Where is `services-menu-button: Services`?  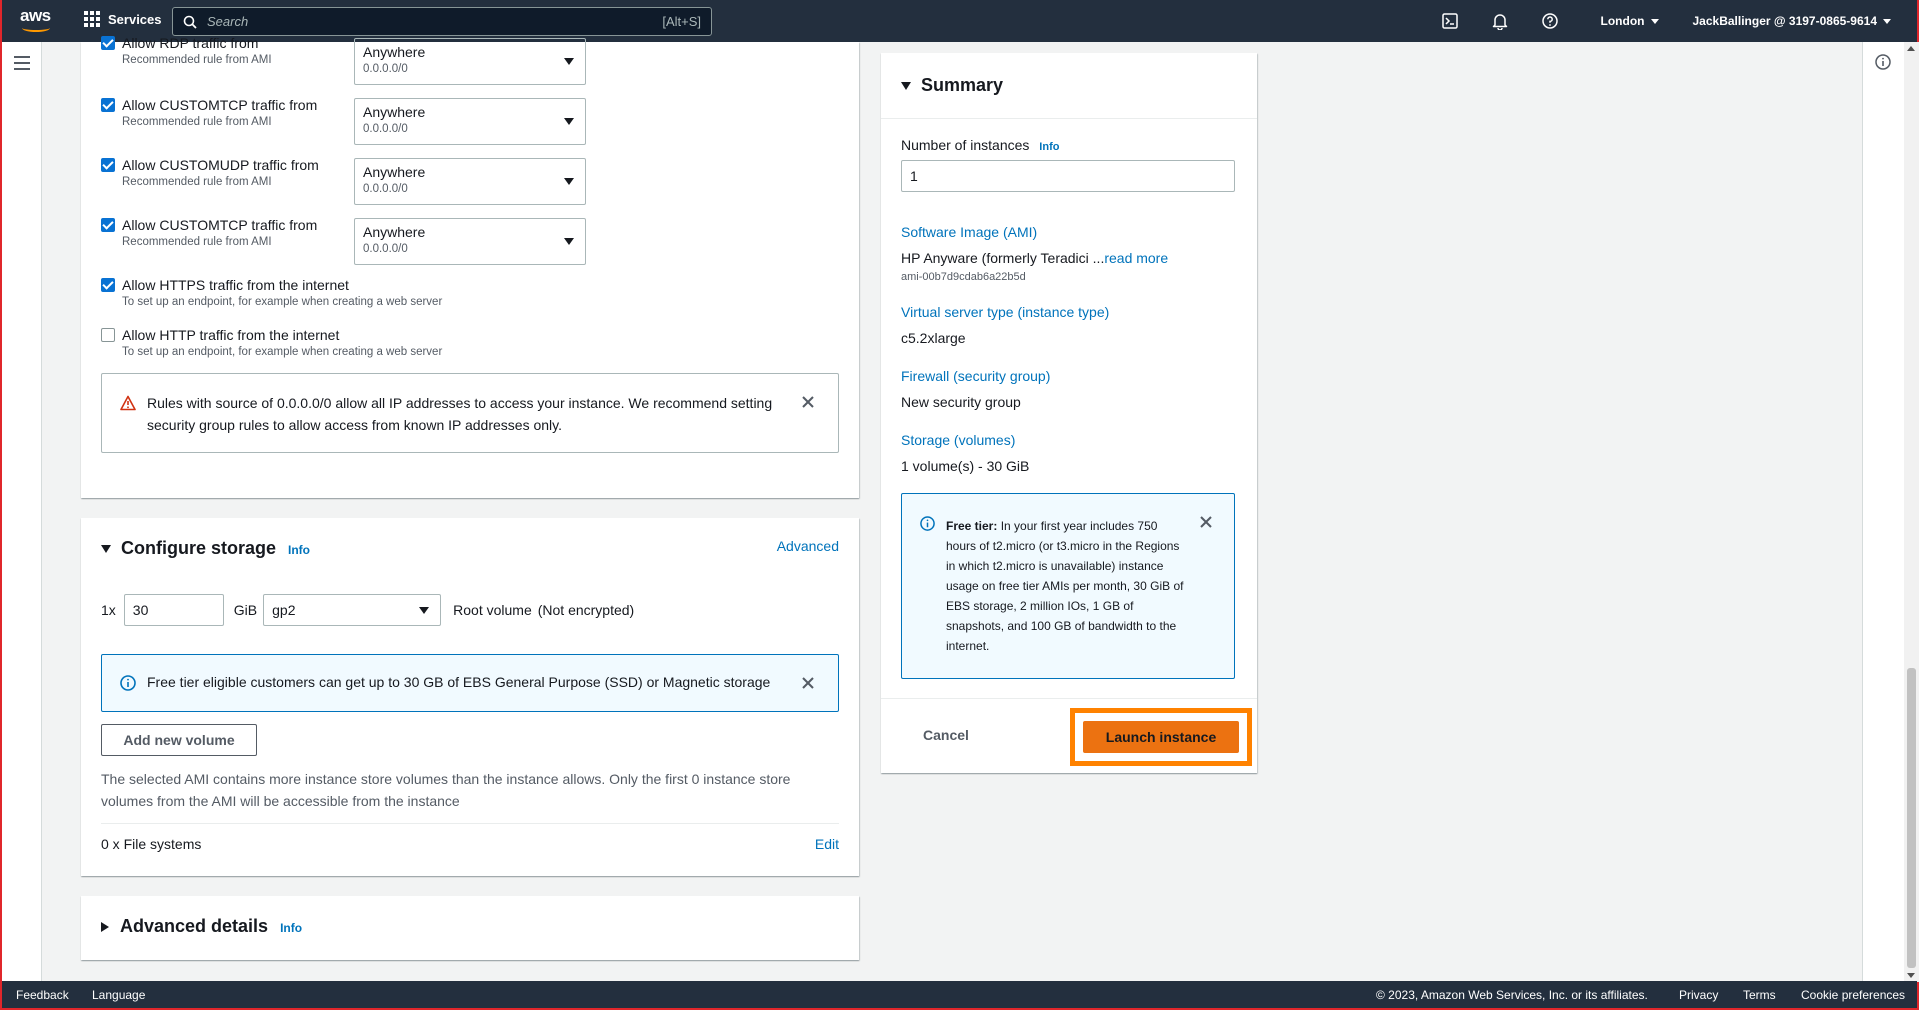
services-menu-button: Services is located at coordinates (123, 19).